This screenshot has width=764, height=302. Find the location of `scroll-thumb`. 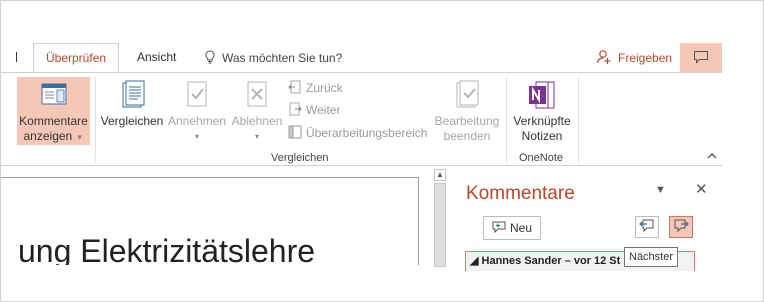

scroll-thumb is located at coordinates (440, 225).